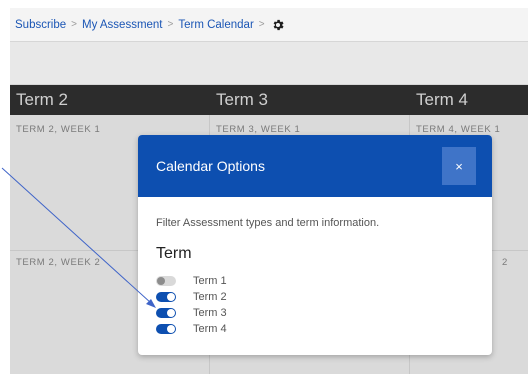 The height and width of the screenshot is (374, 528). What do you see at coordinates (258, 129) in the screenshot?
I see `week-label: TERM 3, WEEK 1` at bounding box center [258, 129].